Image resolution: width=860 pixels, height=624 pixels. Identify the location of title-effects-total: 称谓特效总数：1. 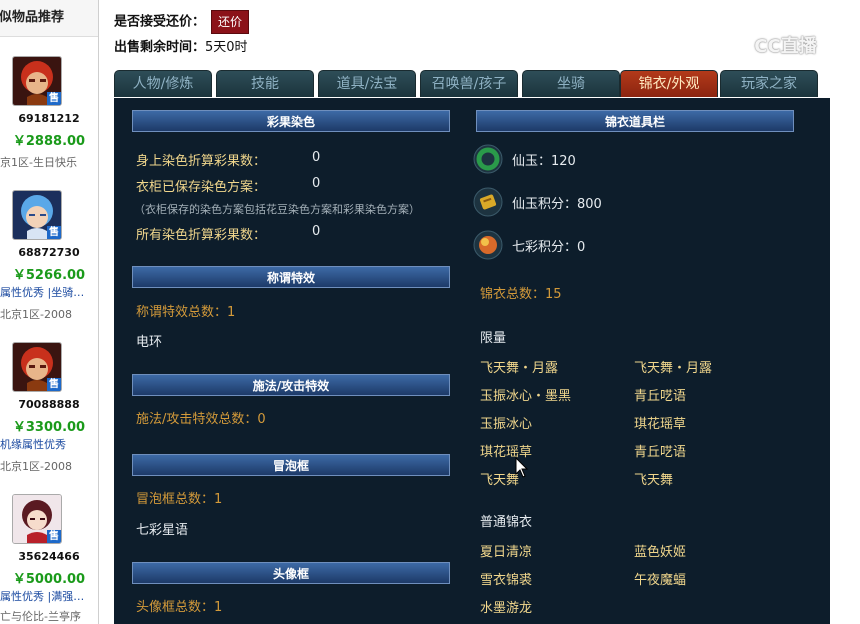
(186, 312).